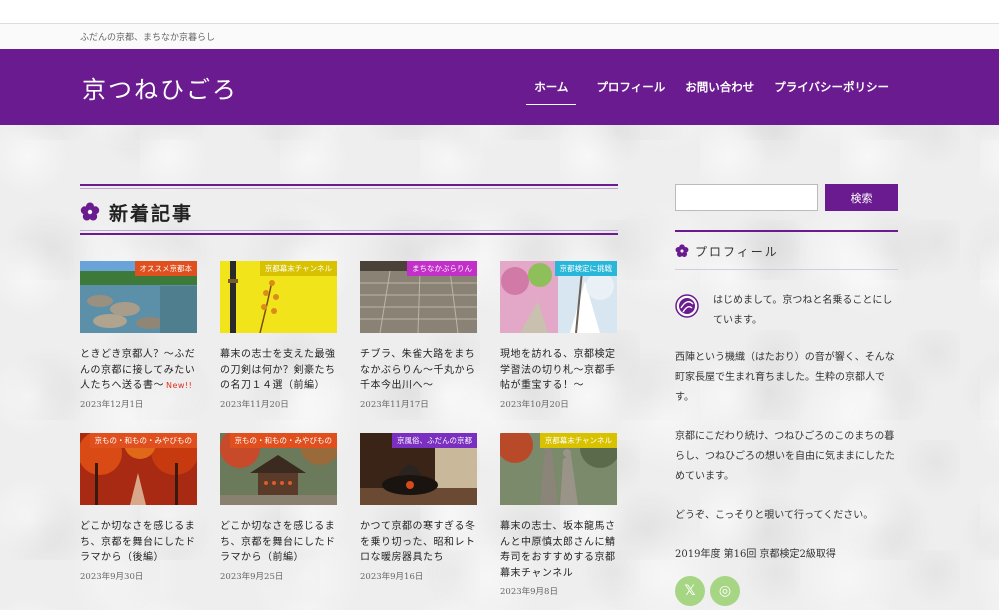  What do you see at coordinates (278, 370) in the screenshot?
I see `article-title: 幕末の志士を支えた最強の刀剣は何か？剣豪たちの名刀１４選（前編）` at bounding box center [278, 370].